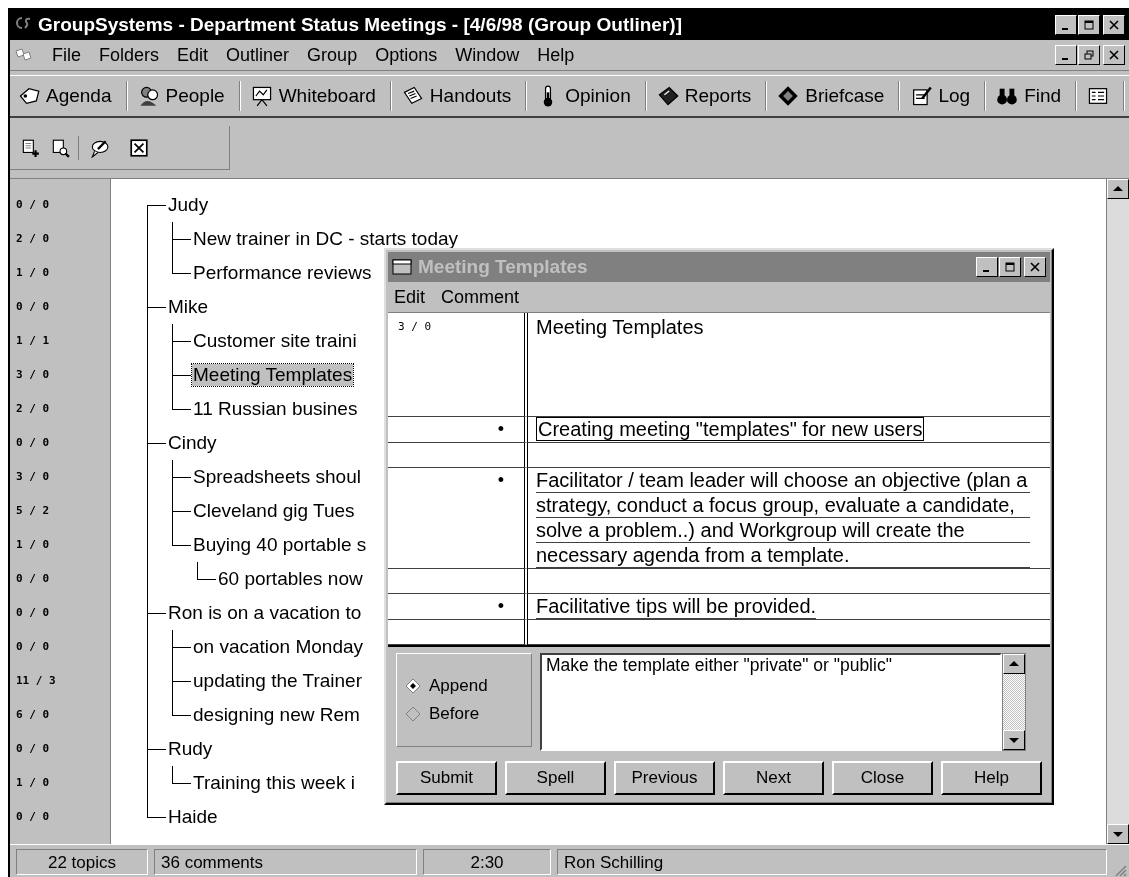 The image size is (1129, 877). What do you see at coordinates (273, 375) in the screenshot?
I see `outline-item: Meeting Templates` at bounding box center [273, 375].